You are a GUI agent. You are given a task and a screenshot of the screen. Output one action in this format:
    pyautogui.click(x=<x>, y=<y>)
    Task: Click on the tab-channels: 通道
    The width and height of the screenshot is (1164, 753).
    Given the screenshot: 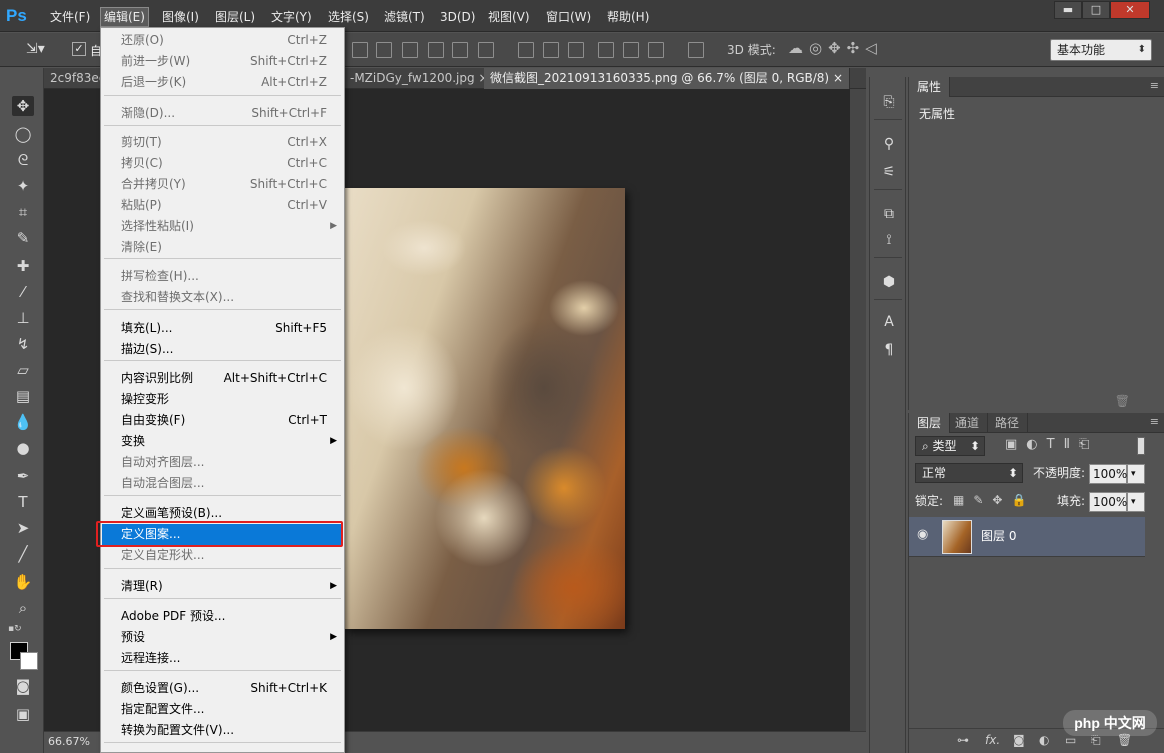 What is the action you would take?
    pyautogui.click(x=968, y=423)
    